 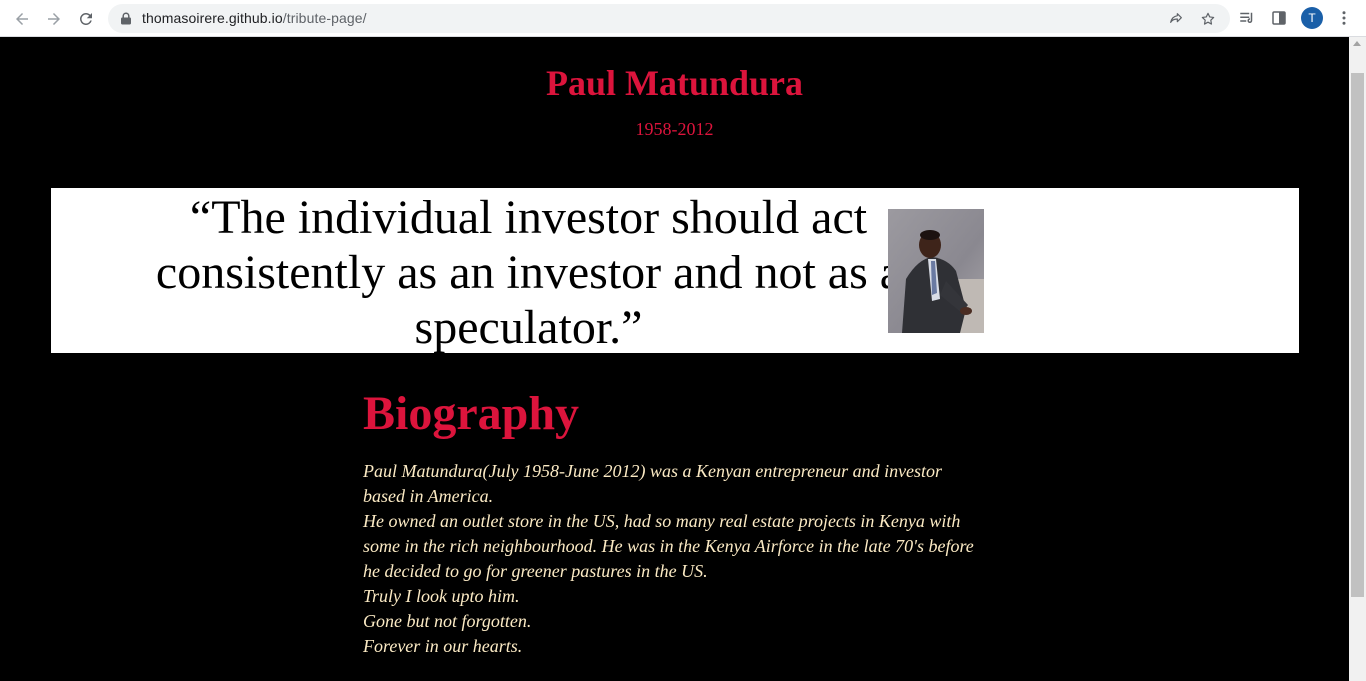 I want to click on lock-icon, so click(x=126, y=18).